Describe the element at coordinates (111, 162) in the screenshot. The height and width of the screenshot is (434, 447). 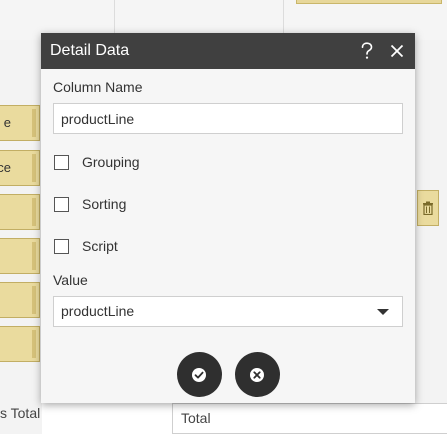
I see `grouping-label: Grouping` at that location.